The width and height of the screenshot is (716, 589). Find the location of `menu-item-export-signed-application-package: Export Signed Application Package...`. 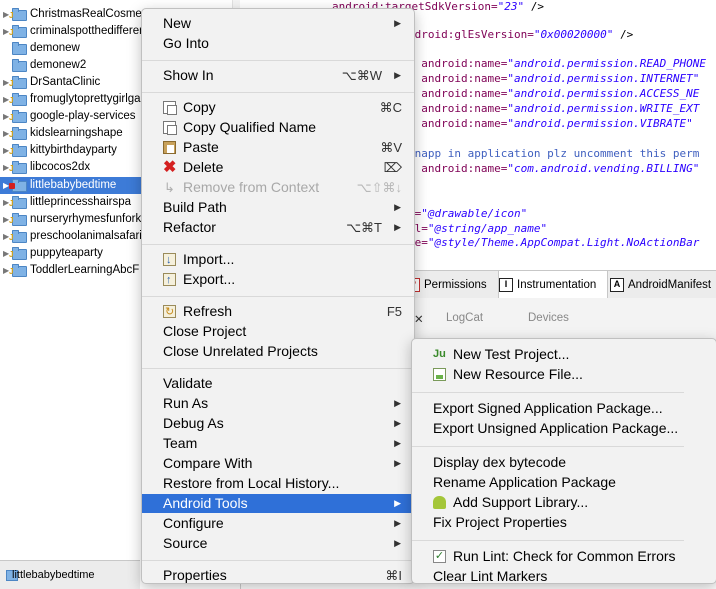

menu-item-export-signed-application-package: Export Signed Application Package... is located at coordinates (564, 408).